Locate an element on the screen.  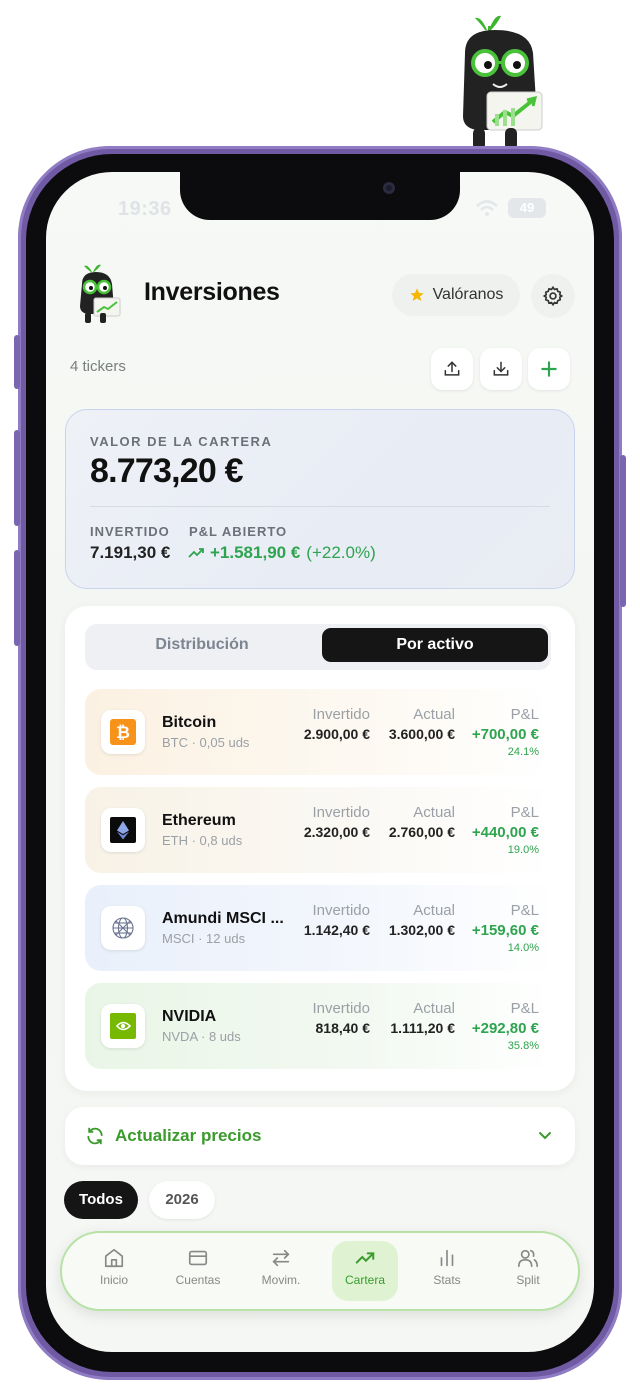
asset-pl-percent: 19.0% is located at coordinates (523, 850).